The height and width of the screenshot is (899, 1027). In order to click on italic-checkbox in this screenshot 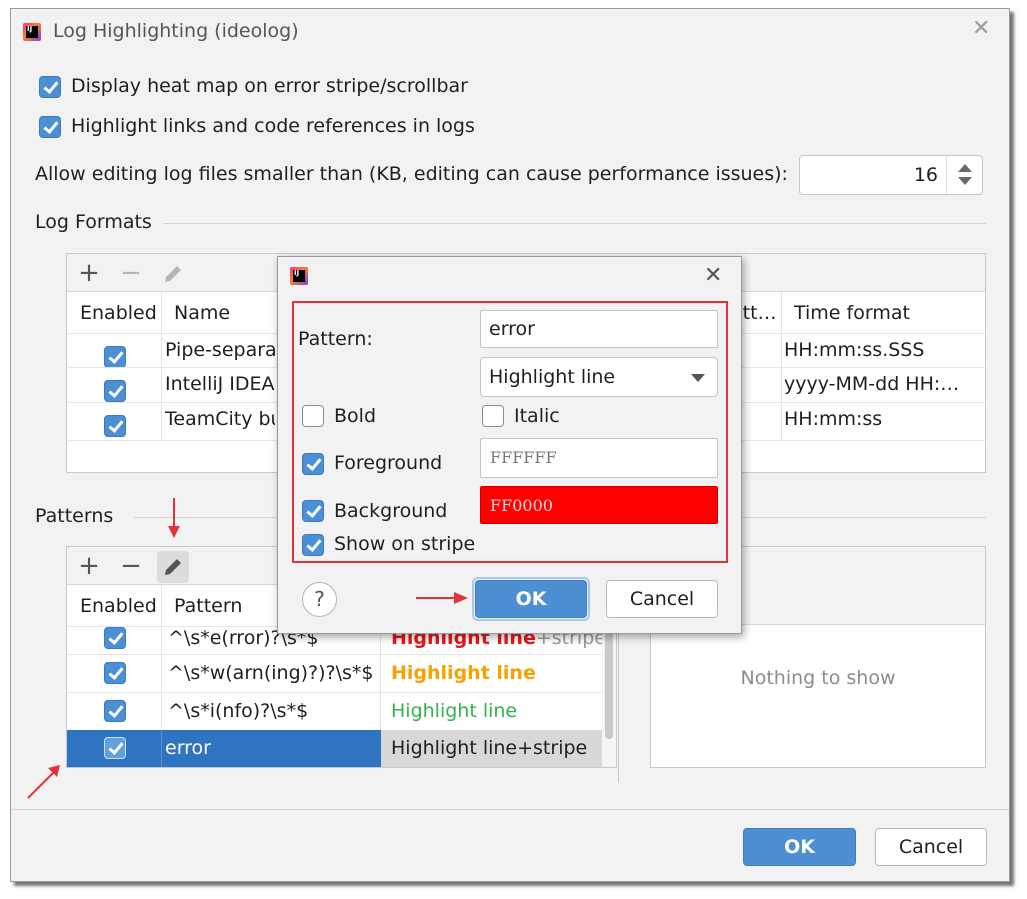, I will do `click(493, 416)`.